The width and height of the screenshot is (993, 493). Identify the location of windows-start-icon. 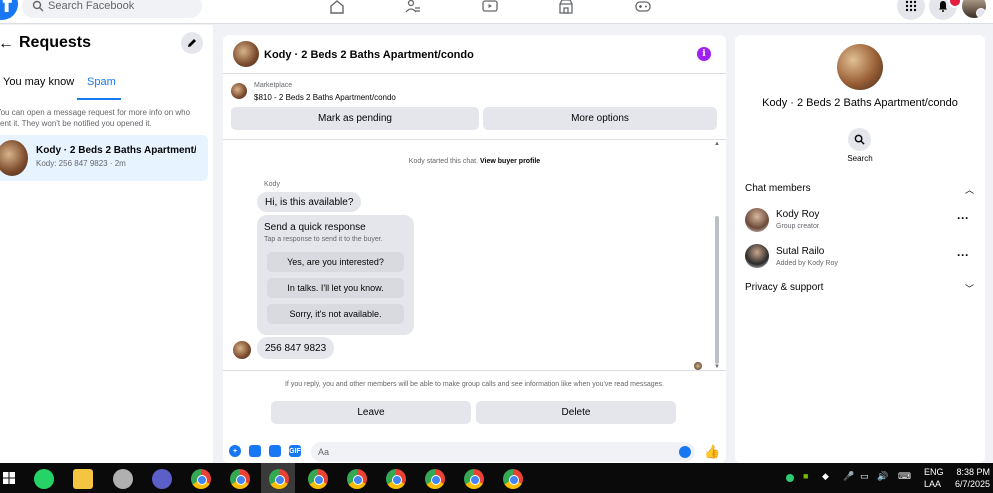
(9, 478).